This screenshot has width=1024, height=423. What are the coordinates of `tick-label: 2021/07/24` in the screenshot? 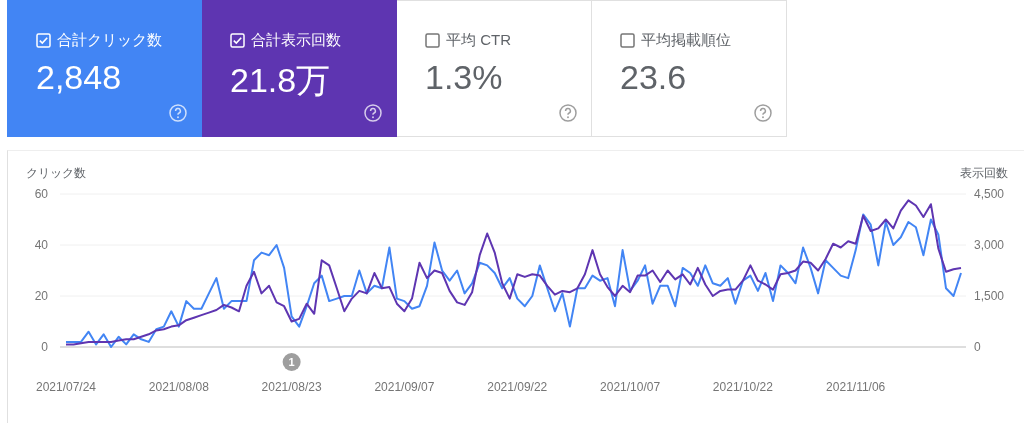 It's located at (66, 387).